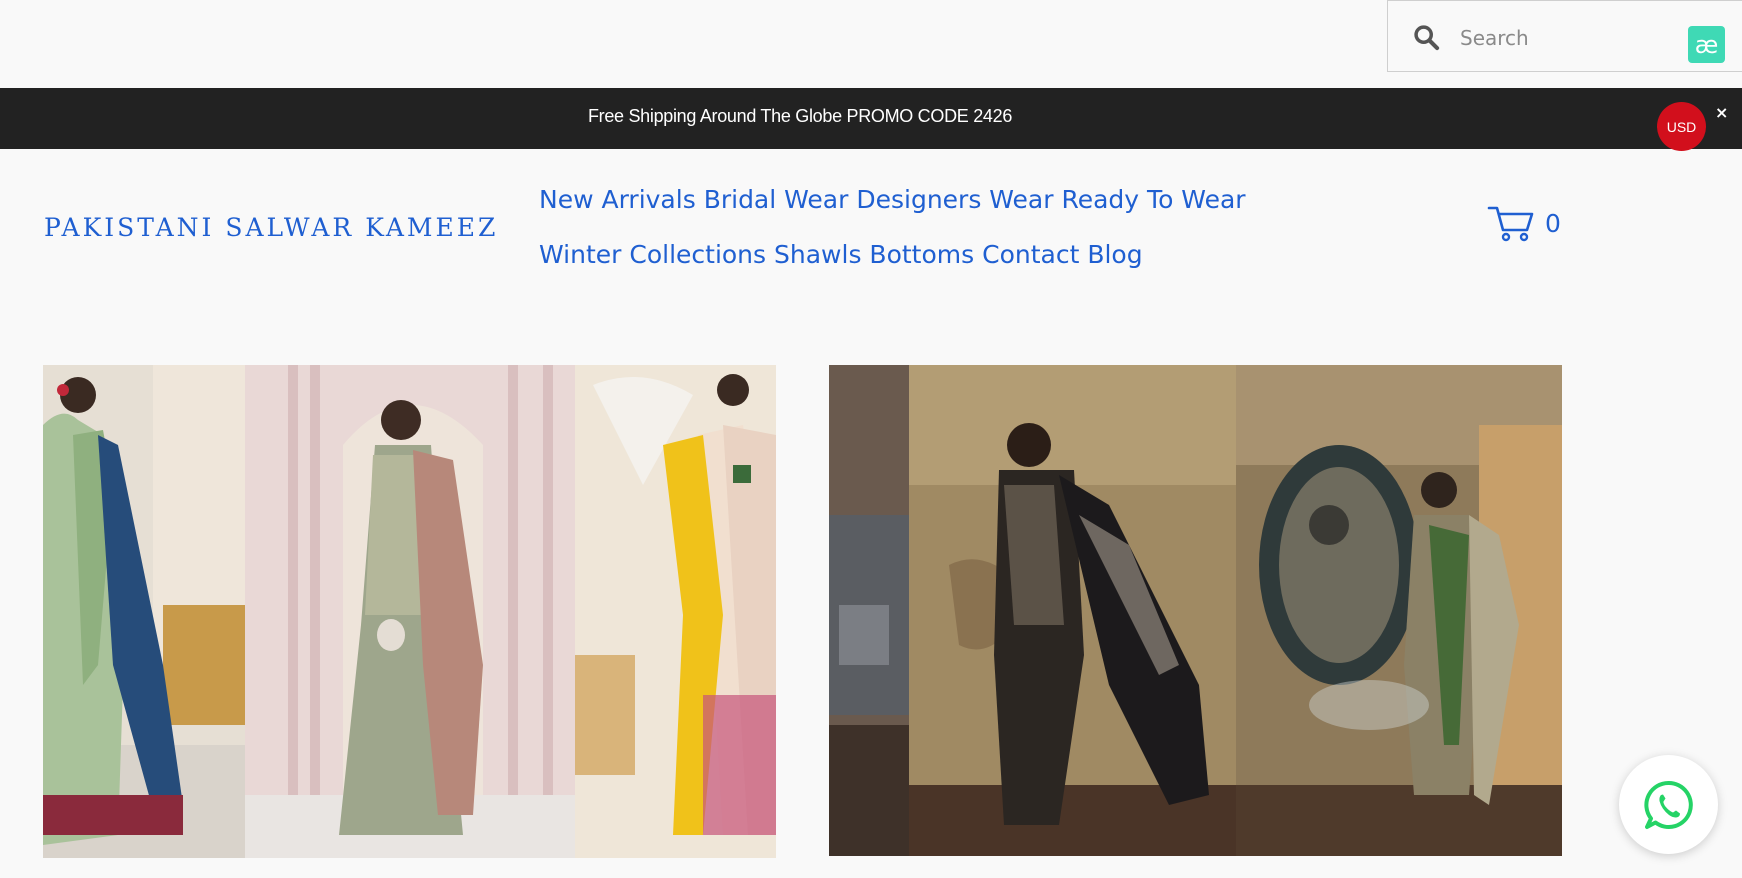 The image size is (1742, 878). What do you see at coordinates (271, 227) in the screenshot?
I see `site-logo: PAKISTANI SALWAR KAMEEZ` at bounding box center [271, 227].